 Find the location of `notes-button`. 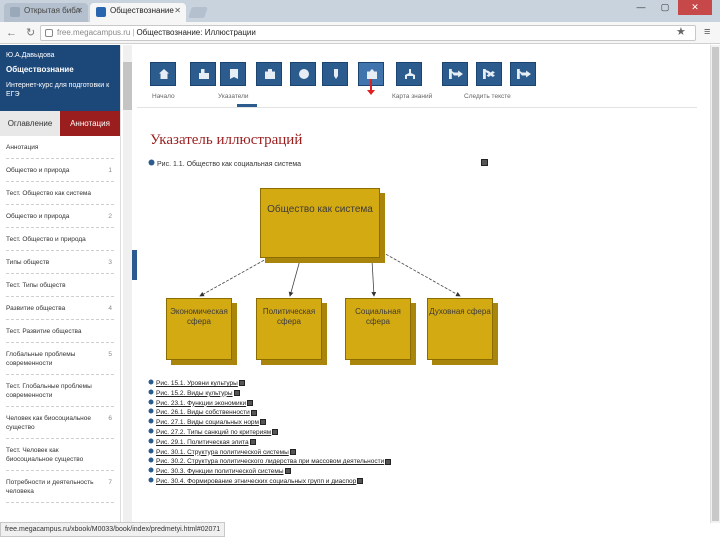

notes-button is located at coordinates (335, 74).